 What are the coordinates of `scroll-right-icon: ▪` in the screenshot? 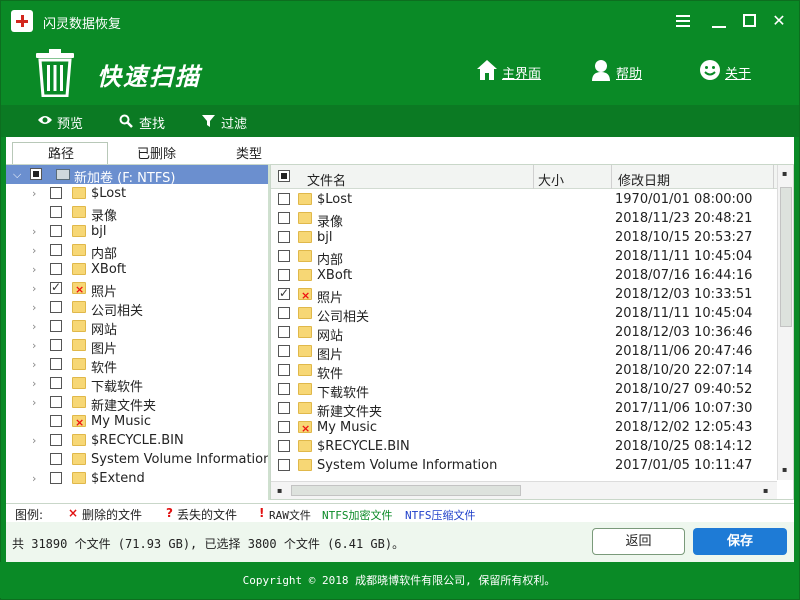 It's located at (765, 490).